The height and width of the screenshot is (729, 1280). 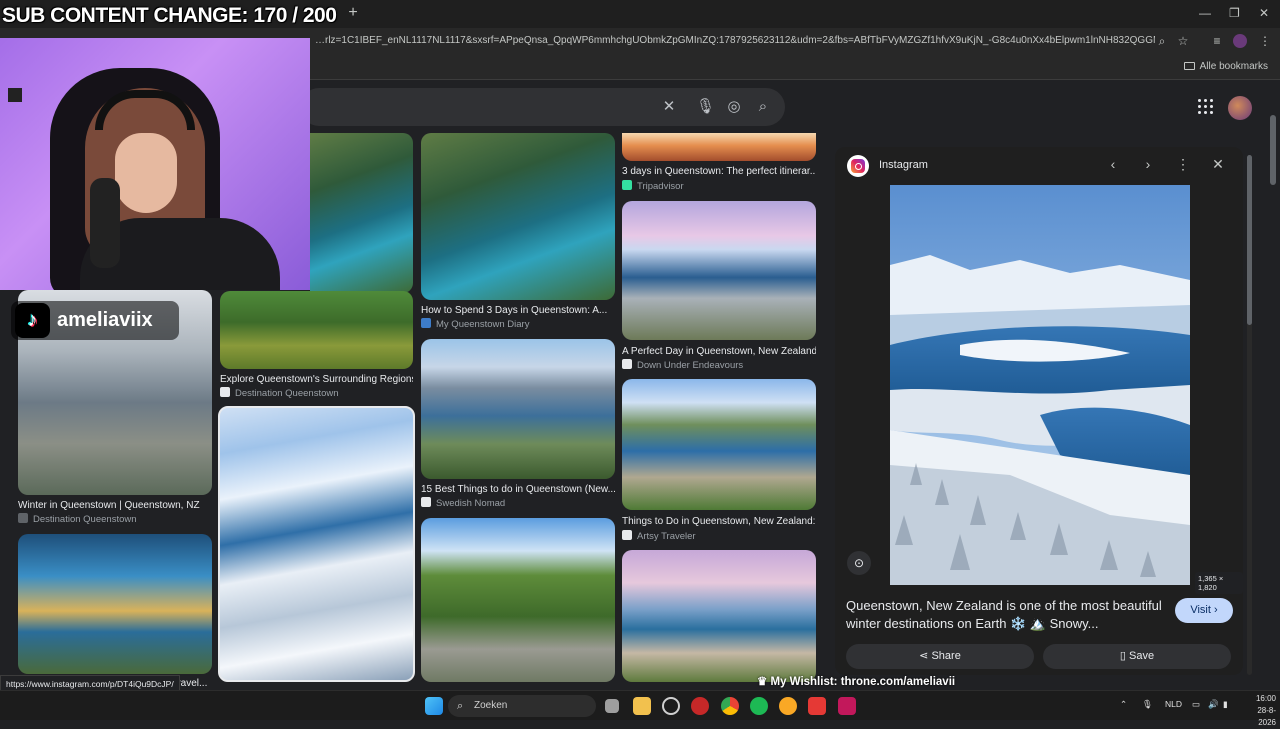 I want to click on result-image-valley, so click(x=518, y=600).